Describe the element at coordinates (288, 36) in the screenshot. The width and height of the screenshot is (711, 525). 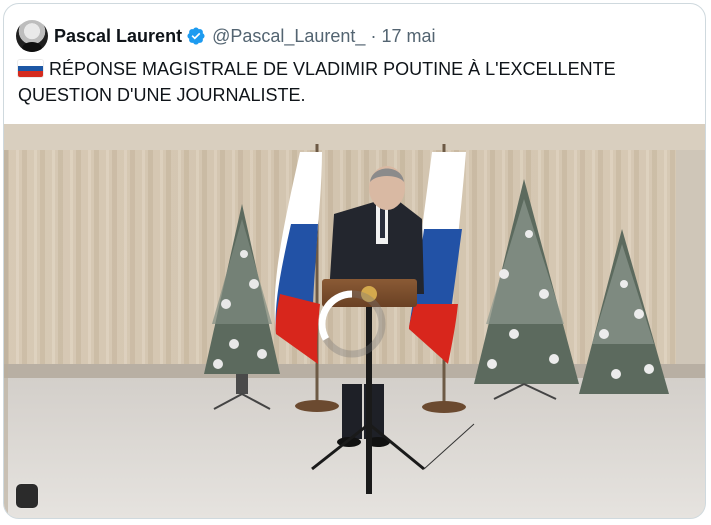
I see `author-handle: @Pascal_Laurent_` at that location.